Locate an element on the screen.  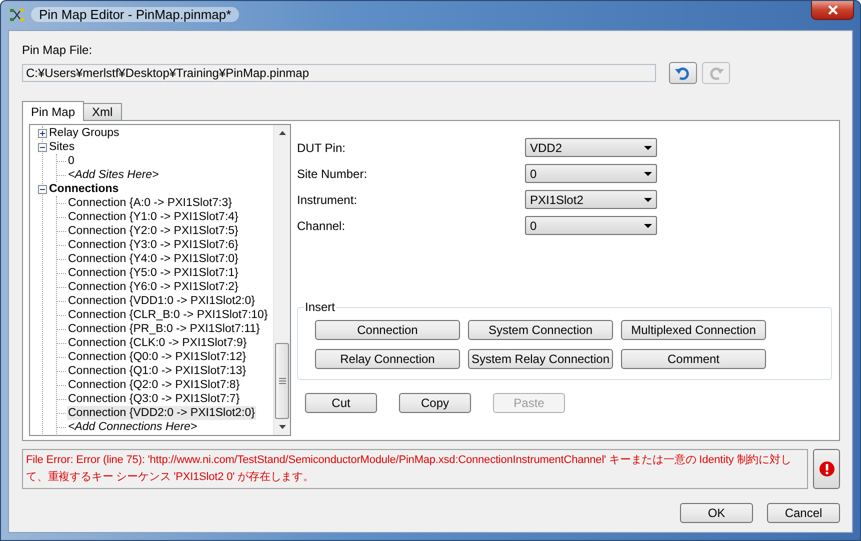
edit-button: Cut is located at coordinates (341, 403).